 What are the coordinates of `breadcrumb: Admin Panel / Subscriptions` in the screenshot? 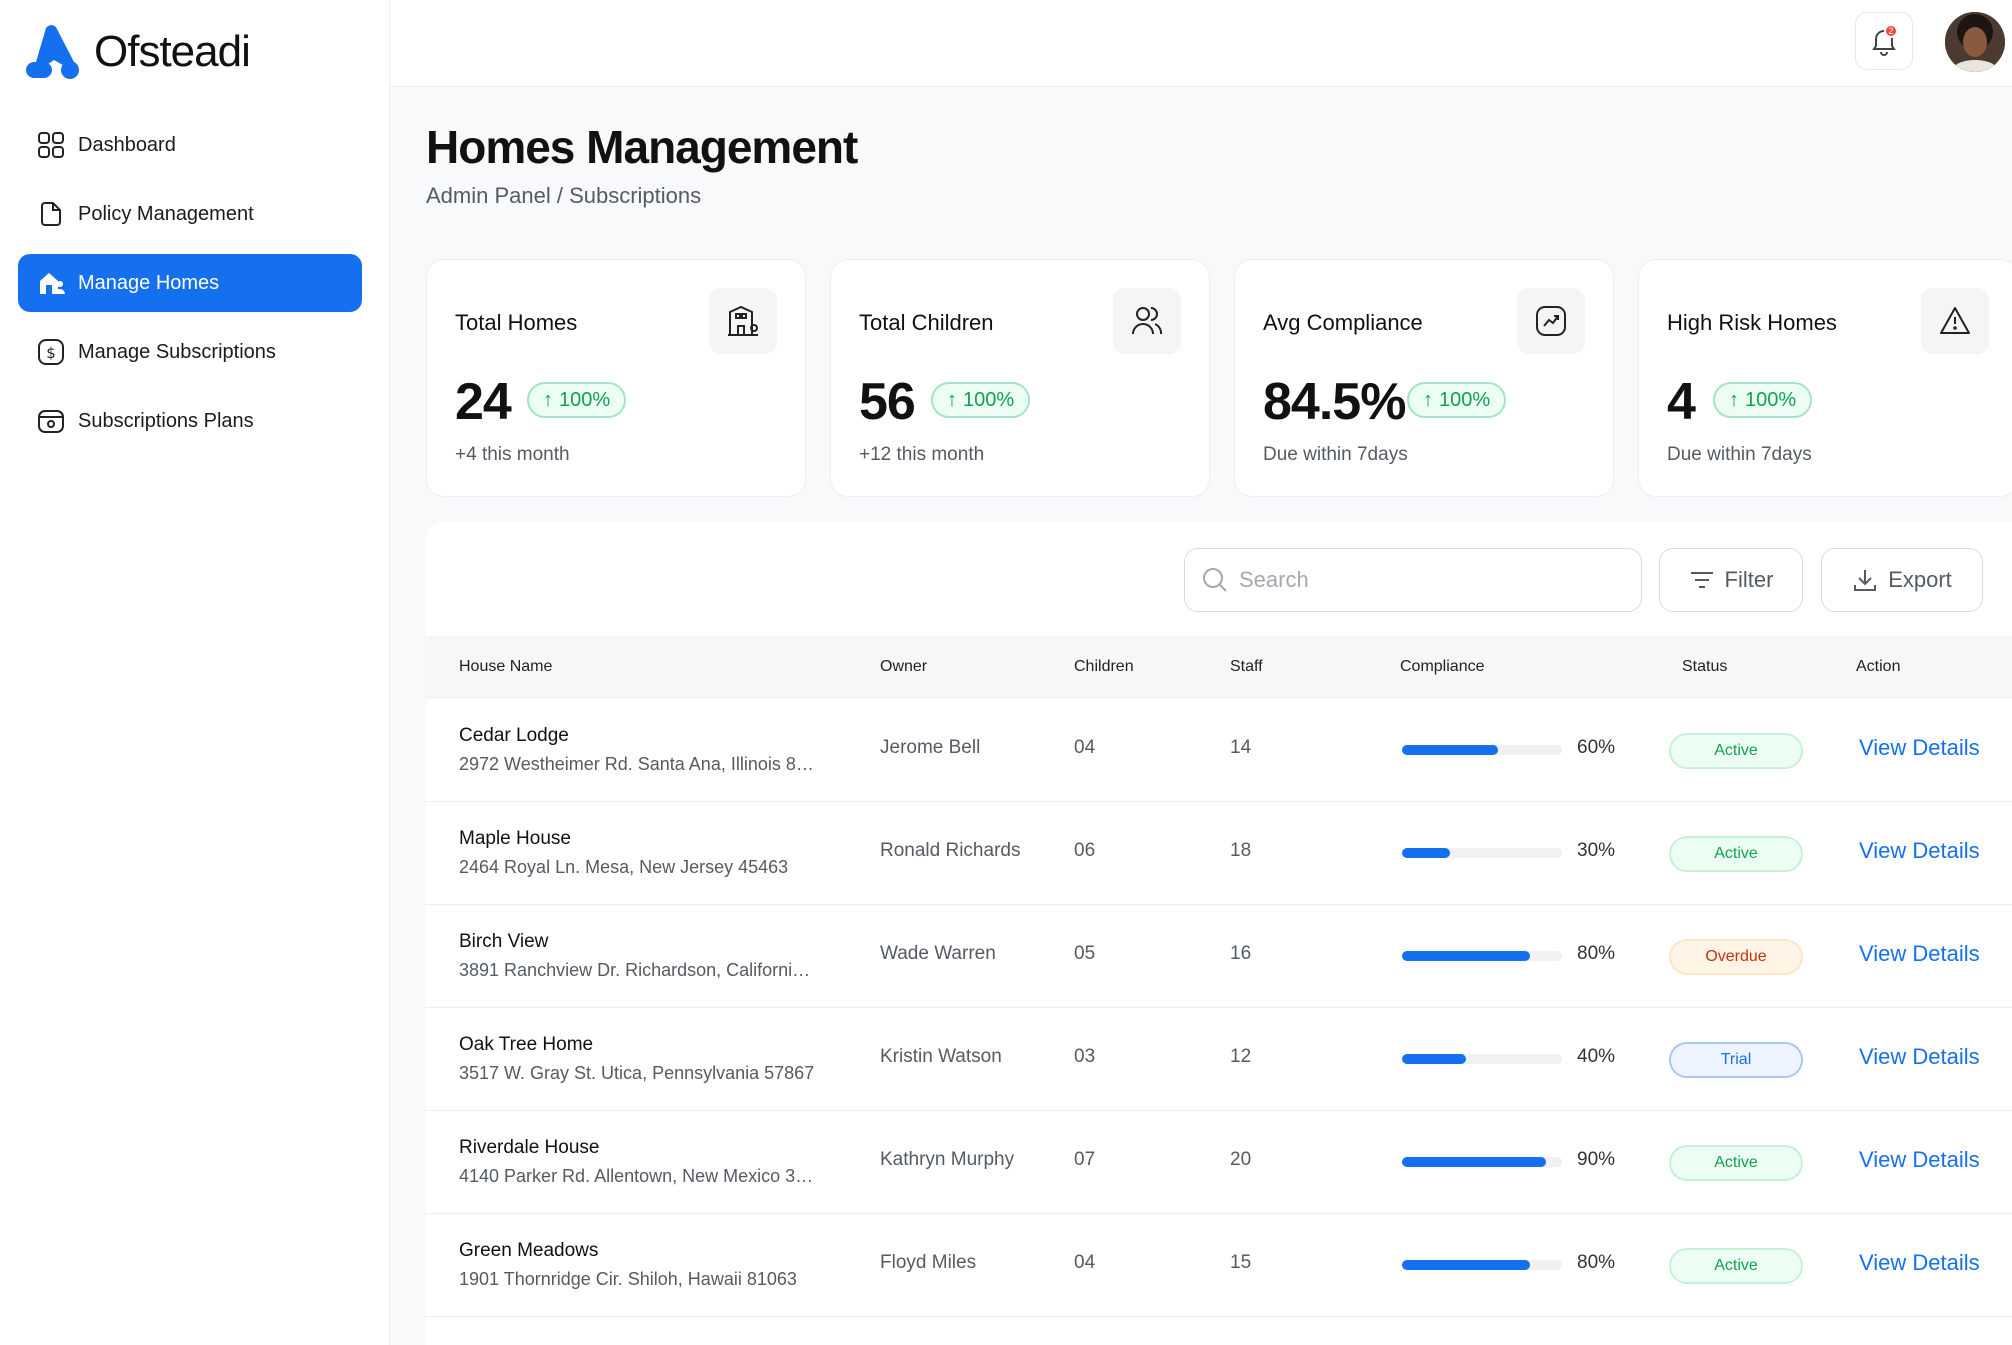 It's located at (564, 195).